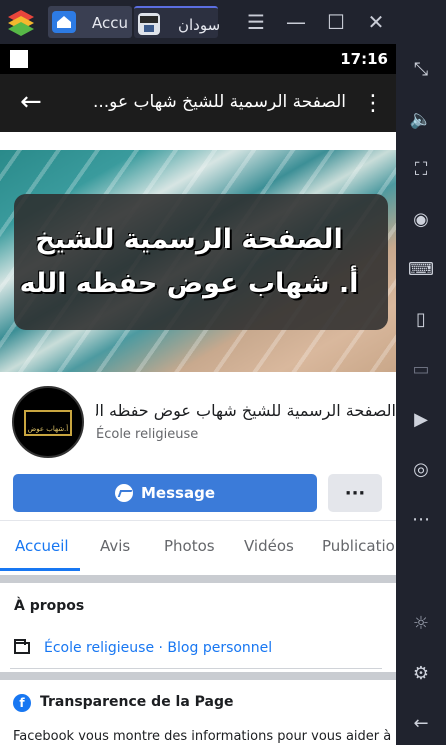 The width and height of the screenshot is (446, 745). Describe the element at coordinates (359, 546) in the screenshot. I see `tab-publications: Publications` at that location.